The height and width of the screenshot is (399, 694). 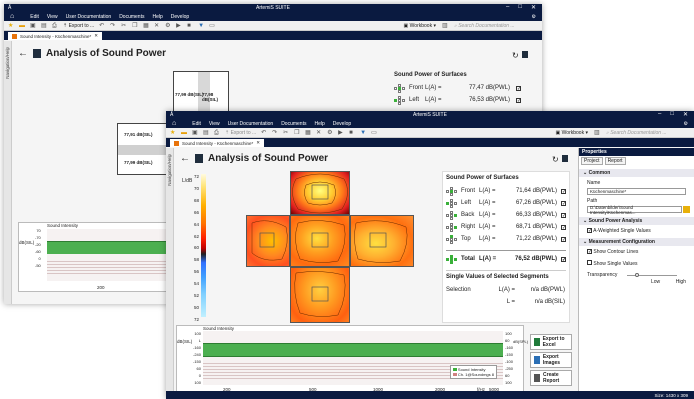 I want to click on surface-row-right: Right L(A) = 68,71 dB(PWL) ✓, so click(x=506, y=227).